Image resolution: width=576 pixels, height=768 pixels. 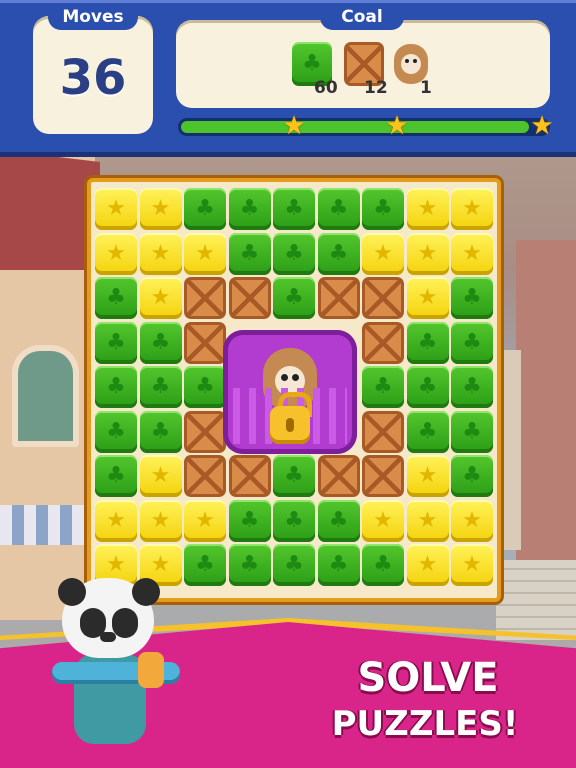 What do you see at coordinates (50, 210) in the screenshot?
I see `left-roof` at bounding box center [50, 210].